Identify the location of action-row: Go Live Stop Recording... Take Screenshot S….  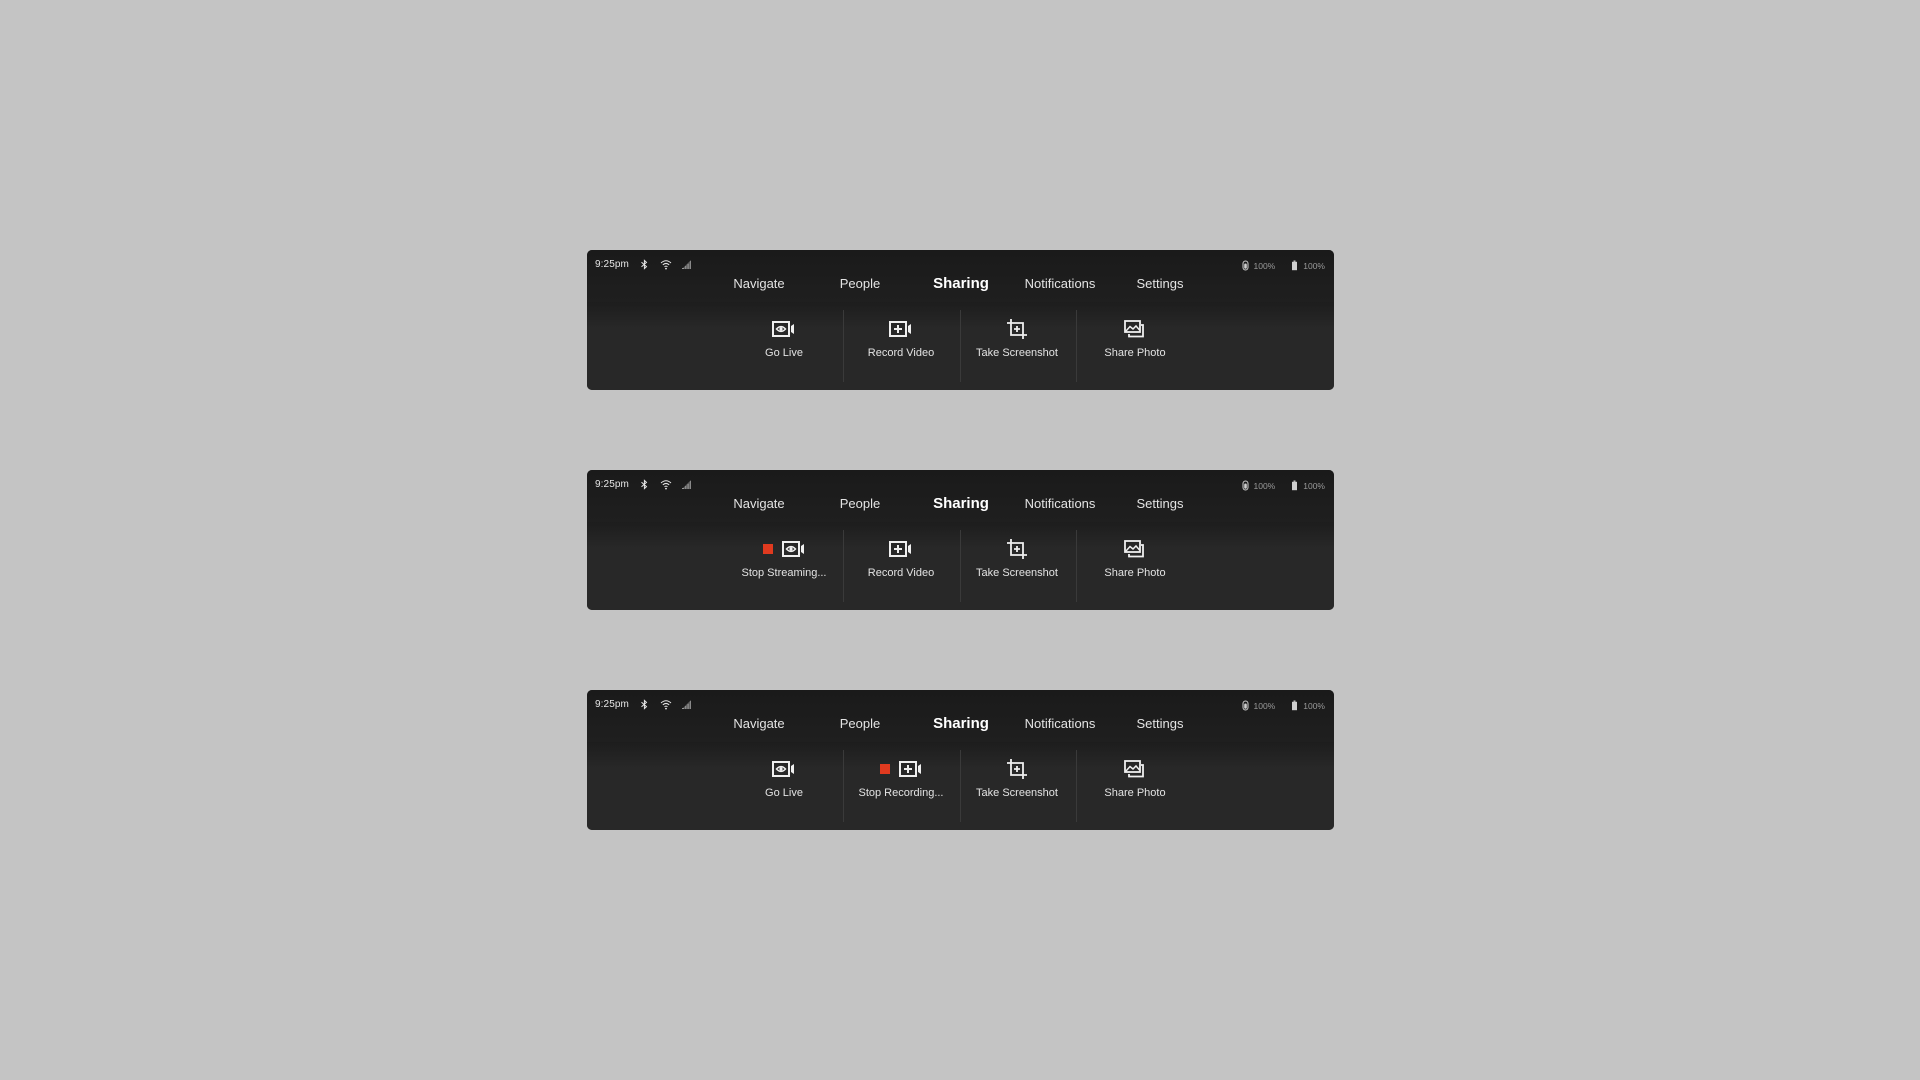
(960, 786).